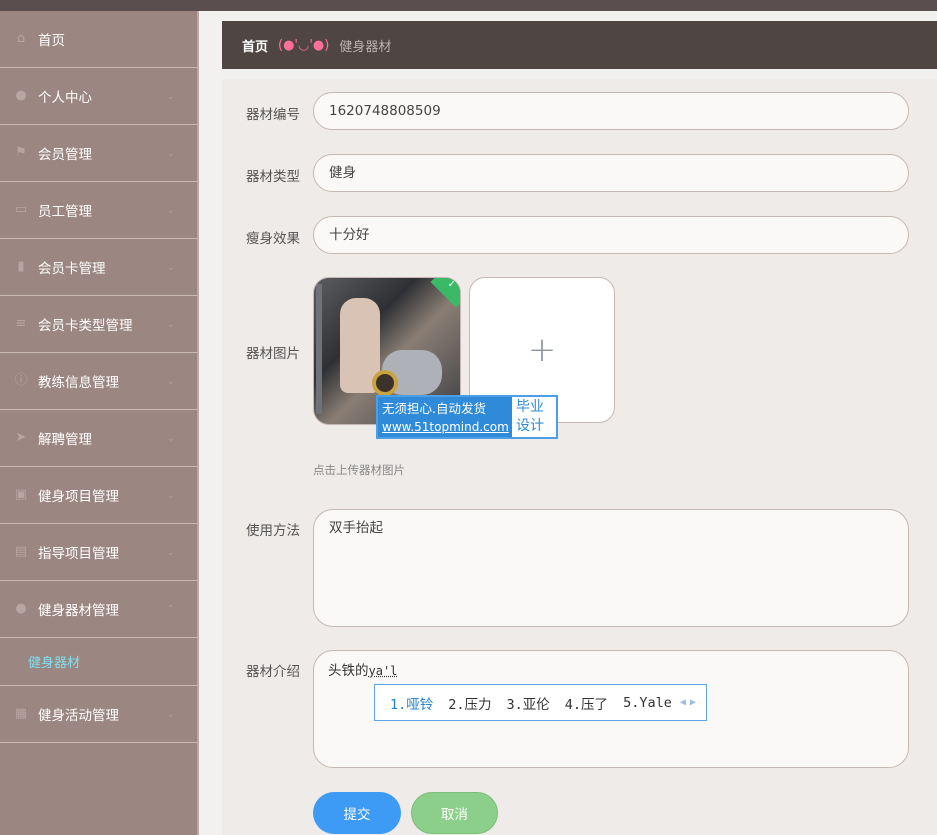 Image resolution: width=937 pixels, height=835 pixels. I want to click on upload-success-badge, so click(445, 293).